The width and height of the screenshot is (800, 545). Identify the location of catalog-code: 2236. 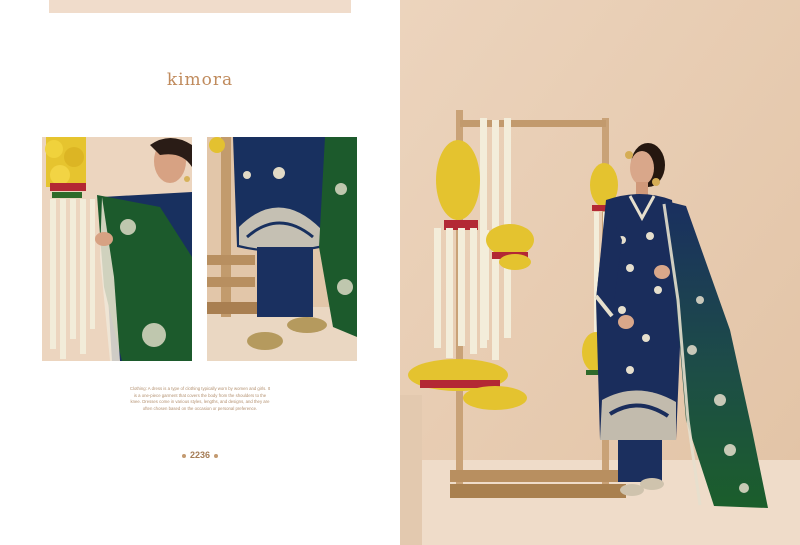
(200, 455).